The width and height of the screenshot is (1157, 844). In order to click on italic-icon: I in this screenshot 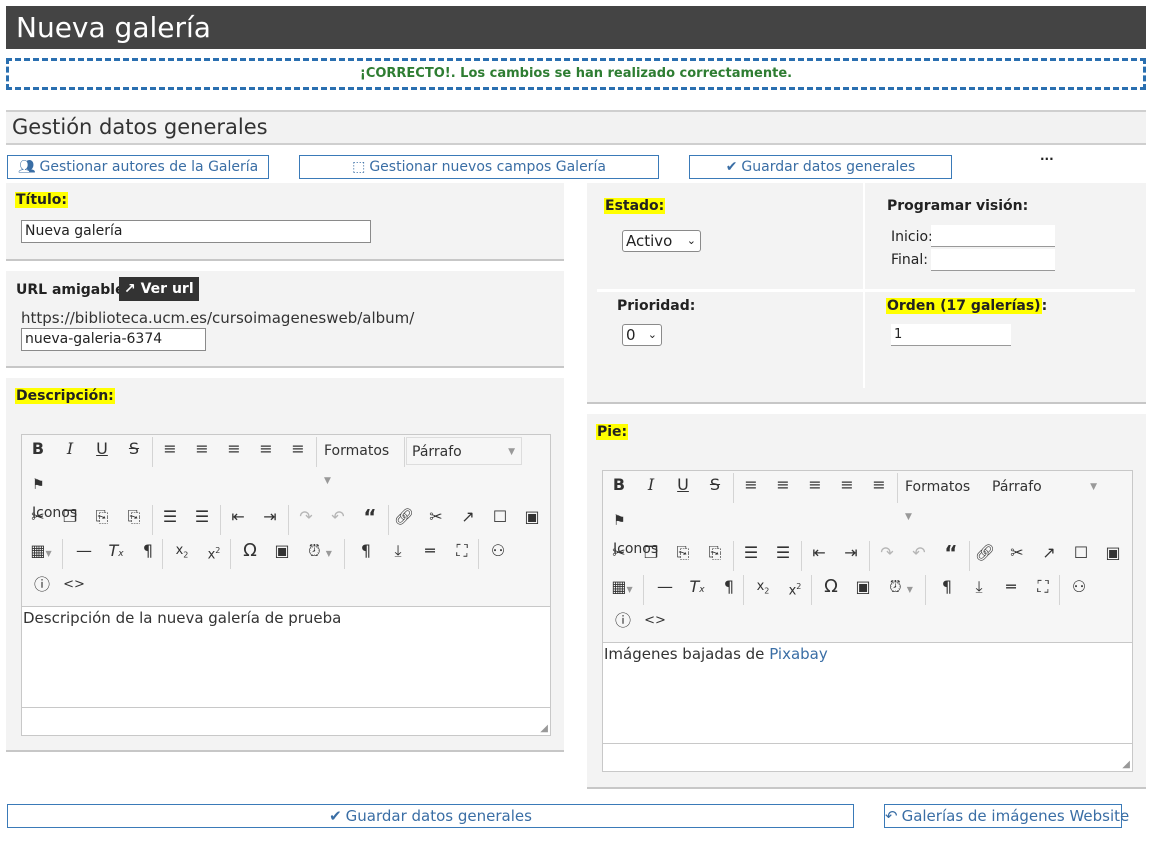, I will do `click(70, 449)`.